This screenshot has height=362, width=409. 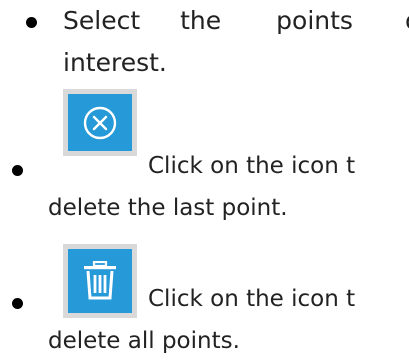 What do you see at coordinates (201, 20) in the screenshot?
I see `word-the: the` at bounding box center [201, 20].